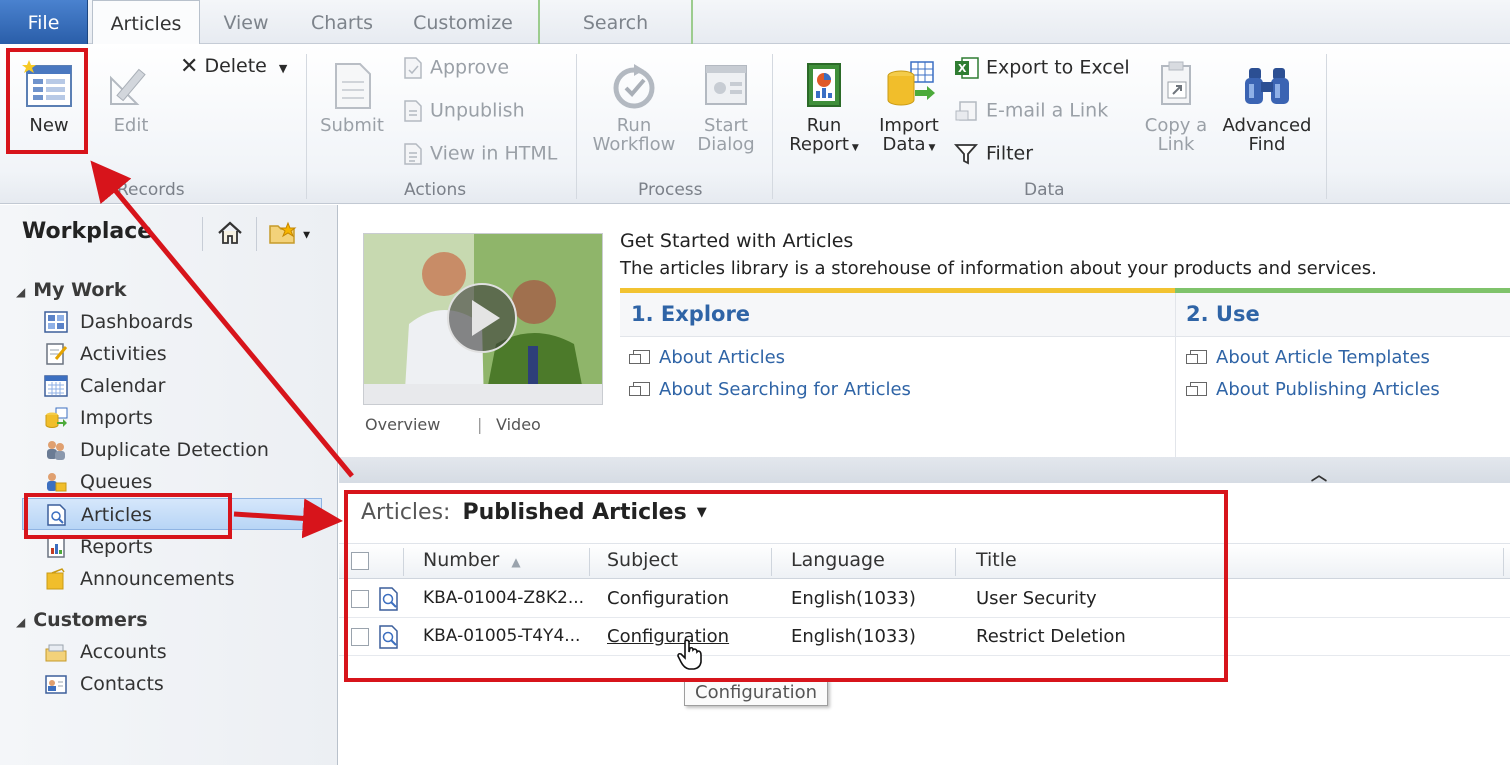 The width and height of the screenshot is (1510, 765). What do you see at coordinates (1308, 357) in the screenshot?
I see `about-article-templates-link: About Article Templates` at bounding box center [1308, 357].